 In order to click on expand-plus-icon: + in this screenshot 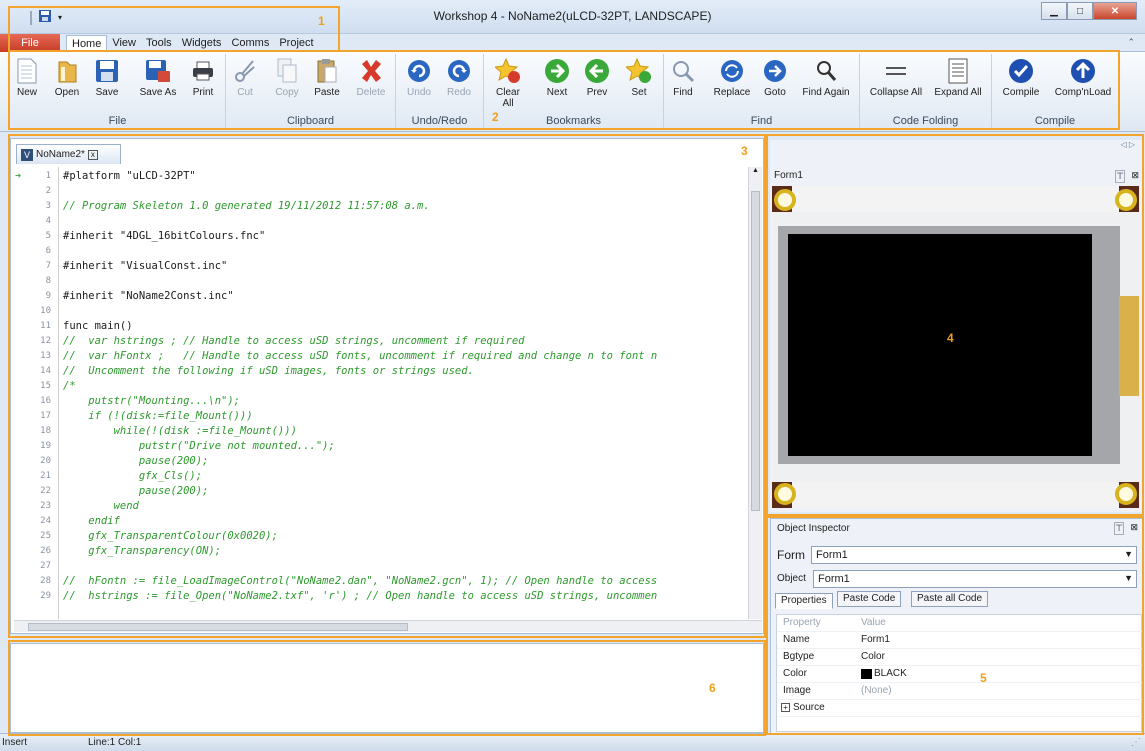, I will do `click(785, 707)`.